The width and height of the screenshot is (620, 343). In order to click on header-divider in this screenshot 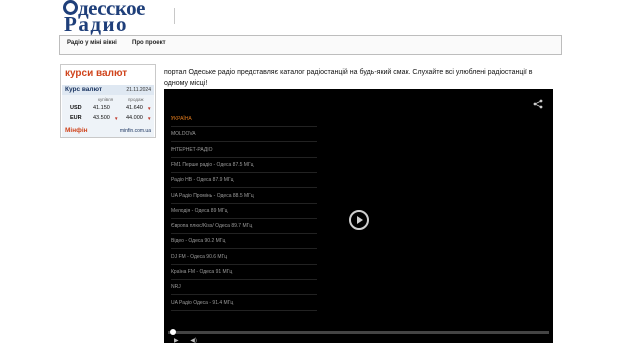, I will do `click(174, 16)`.